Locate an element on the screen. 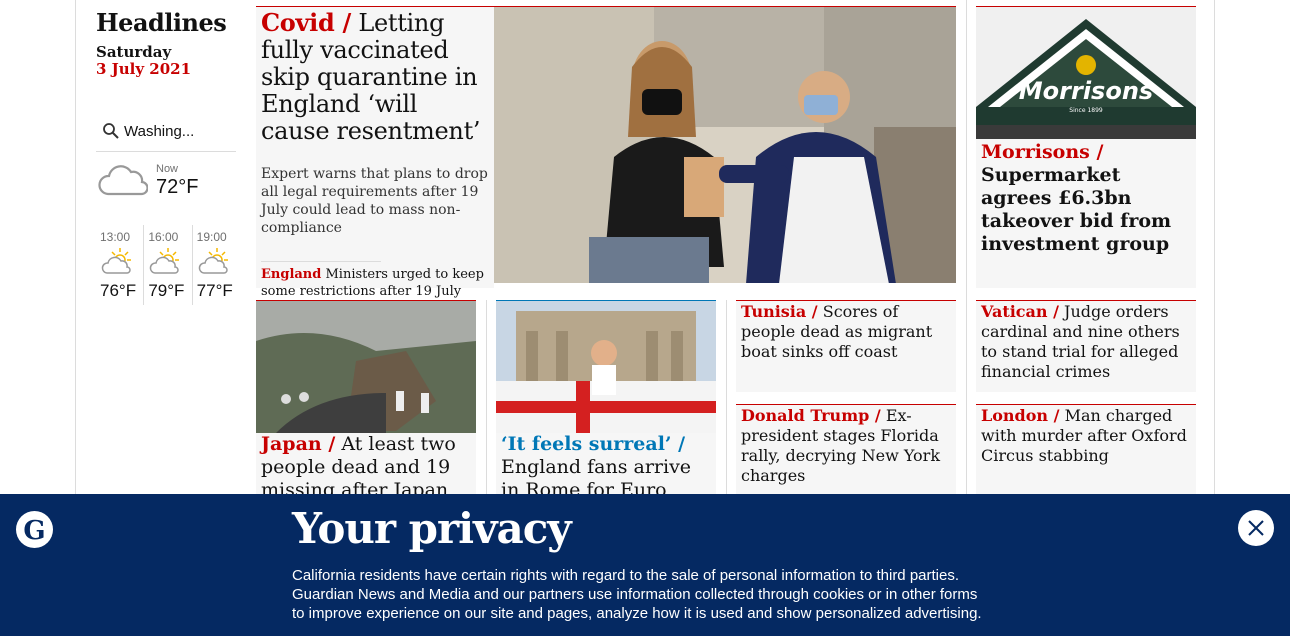 This screenshot has width=1290, height=636. lead-kicker: Covid / is located at coordinates (306, 22).